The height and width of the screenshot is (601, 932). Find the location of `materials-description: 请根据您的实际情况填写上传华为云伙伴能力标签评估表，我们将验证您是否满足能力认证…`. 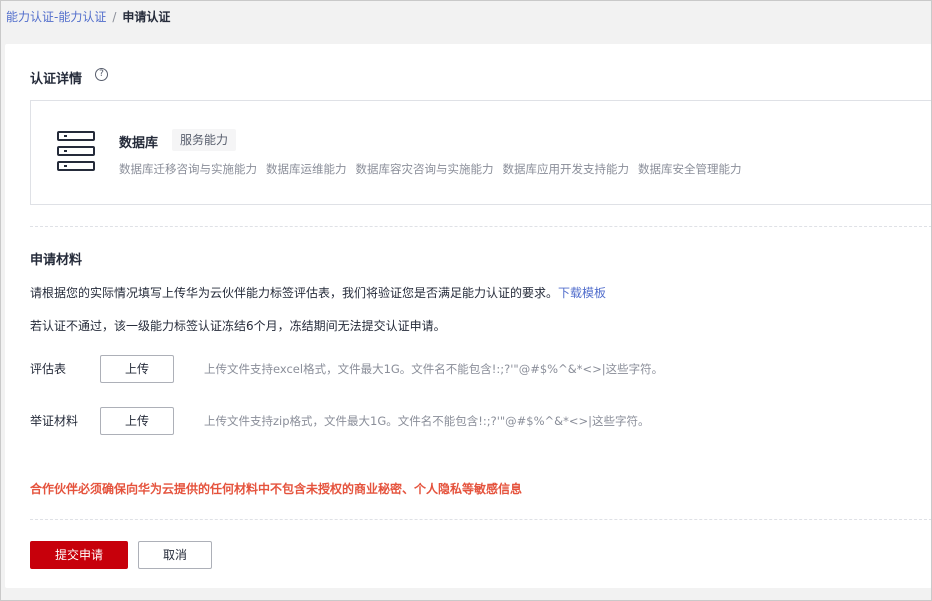

materials-description: 请根据您的实际情况填写上传华为云伙伴能力标签评估表，我们将验证您是否满足能力认证… is located at coordinates (318, 292).